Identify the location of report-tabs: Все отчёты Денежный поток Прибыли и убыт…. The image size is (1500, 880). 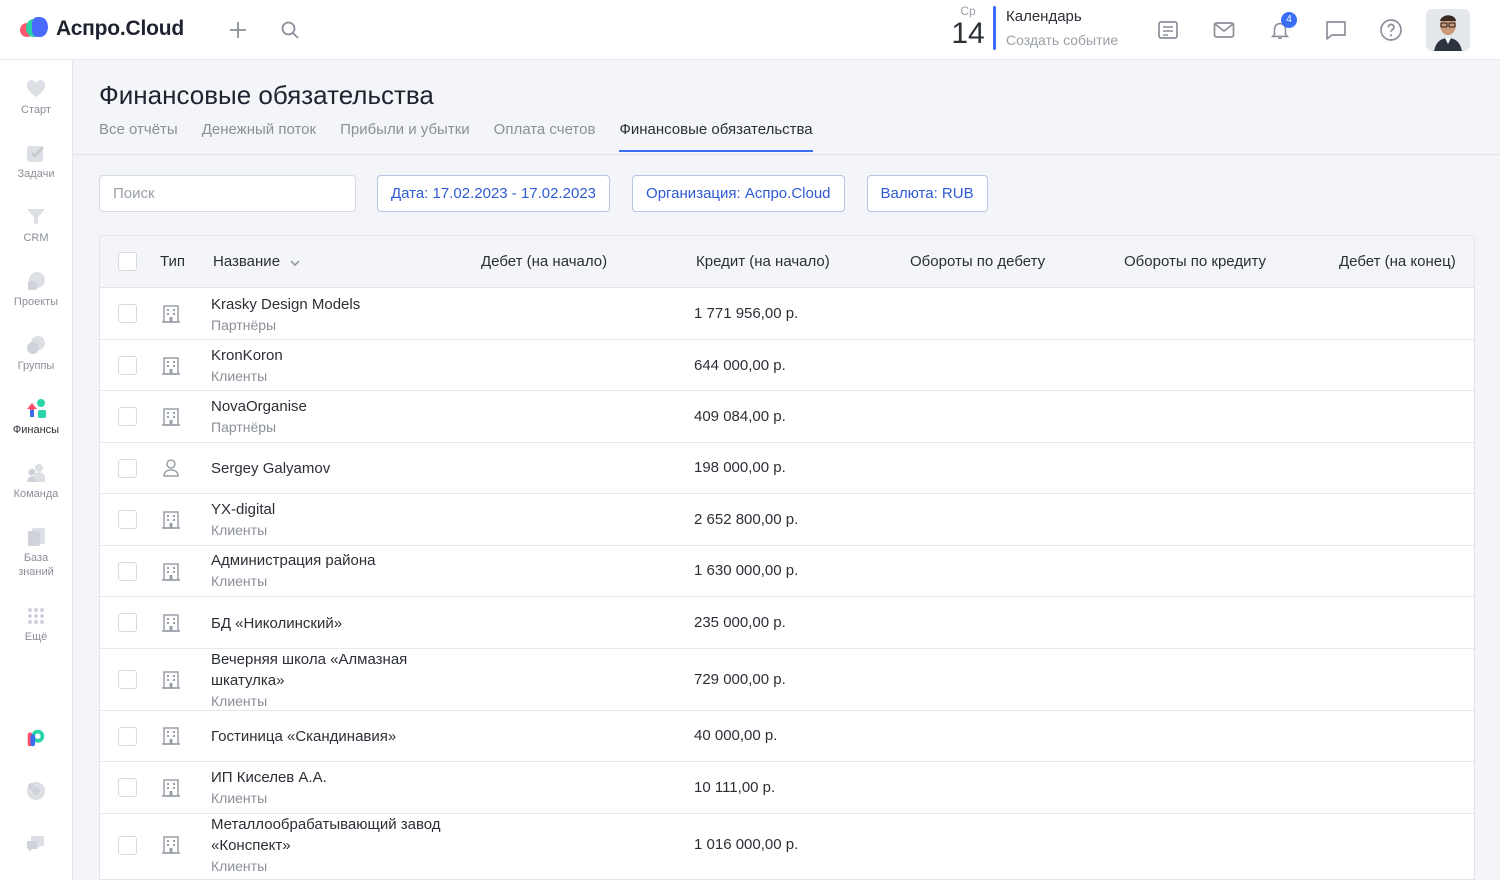
(456, 136).